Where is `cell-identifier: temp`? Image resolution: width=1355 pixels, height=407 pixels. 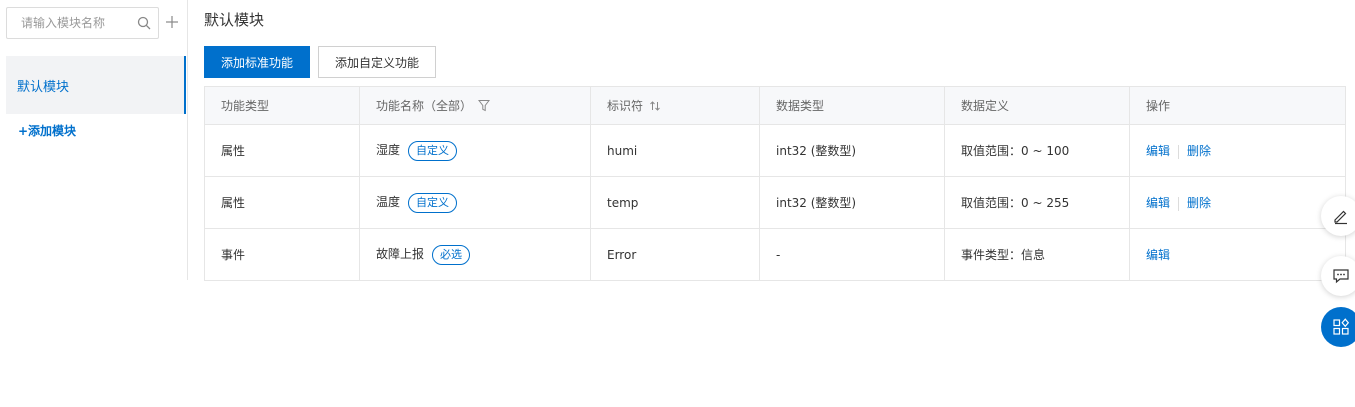
cell-identifier: temp is located at coordinates (675, 202).